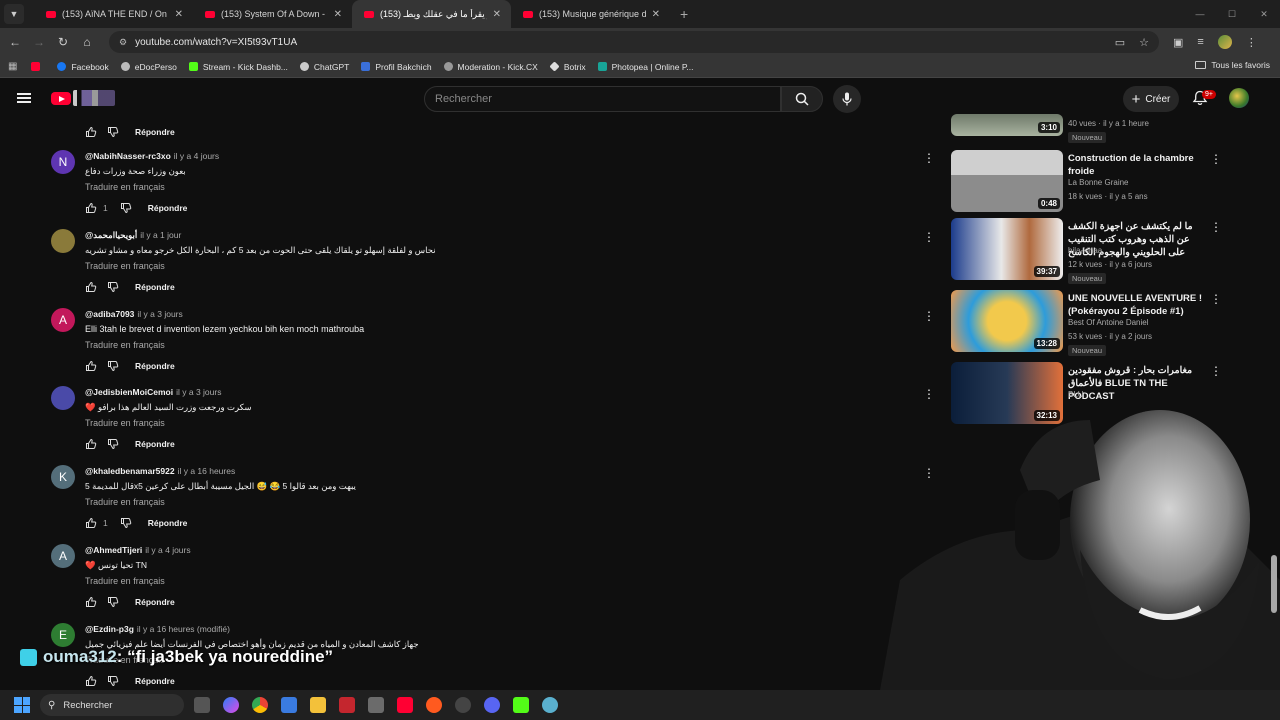  What do you see at coordinates (1007, 125) in the screenshot?
I see `video-thumbnail: 3:10` at bounding box center [1007, 125].